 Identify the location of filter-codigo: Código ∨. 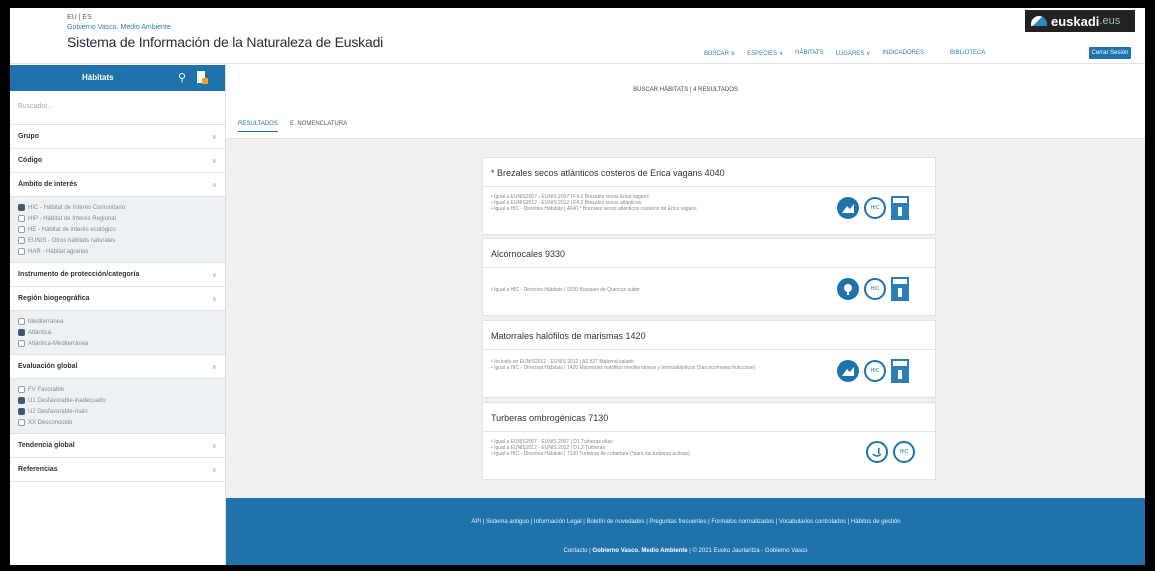
(117, 161).